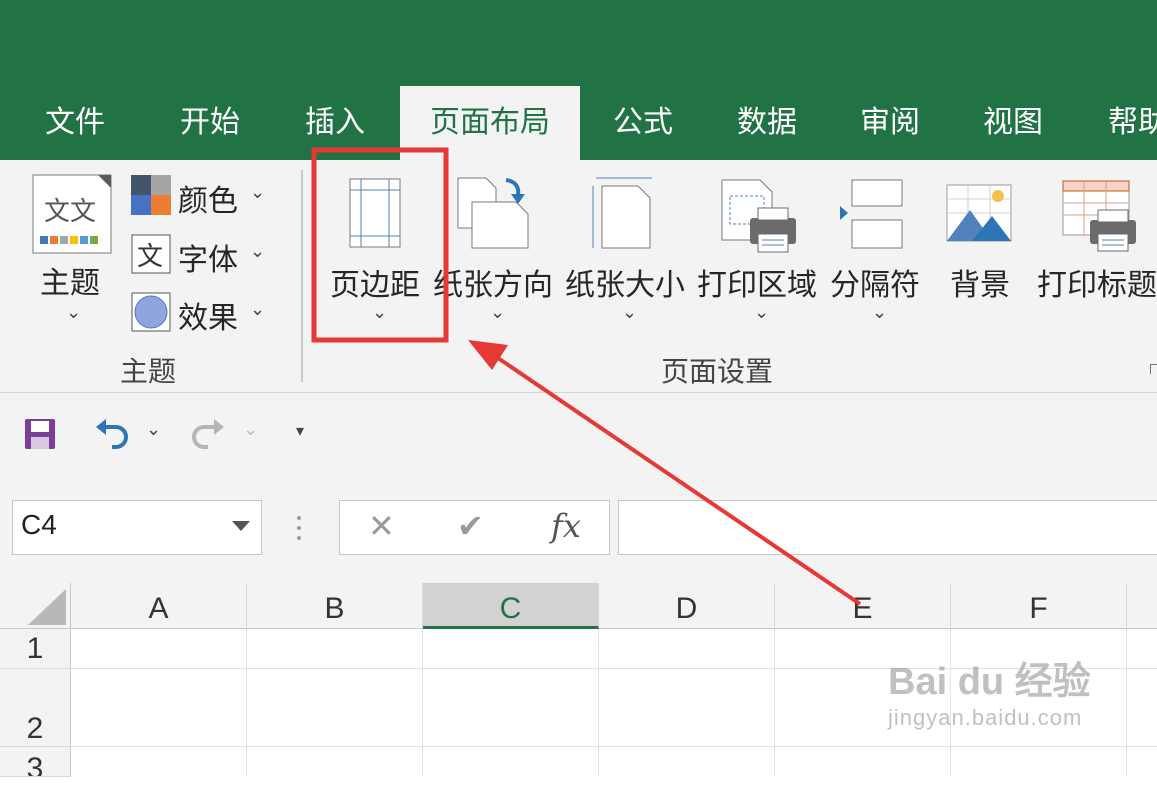 The height and width of the screenshot is (789, 1157). I want to click on fonts-label: 字体, so click(208, 257).